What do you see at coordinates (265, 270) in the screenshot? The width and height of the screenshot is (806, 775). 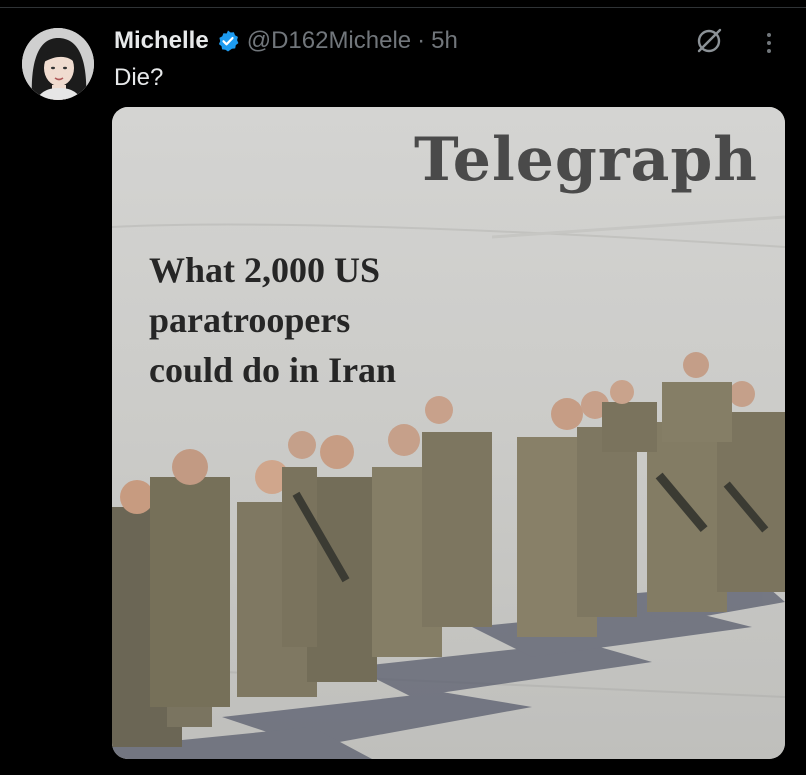 I see `headline-line: What 2,000 US` at bounding box center [265, 270].